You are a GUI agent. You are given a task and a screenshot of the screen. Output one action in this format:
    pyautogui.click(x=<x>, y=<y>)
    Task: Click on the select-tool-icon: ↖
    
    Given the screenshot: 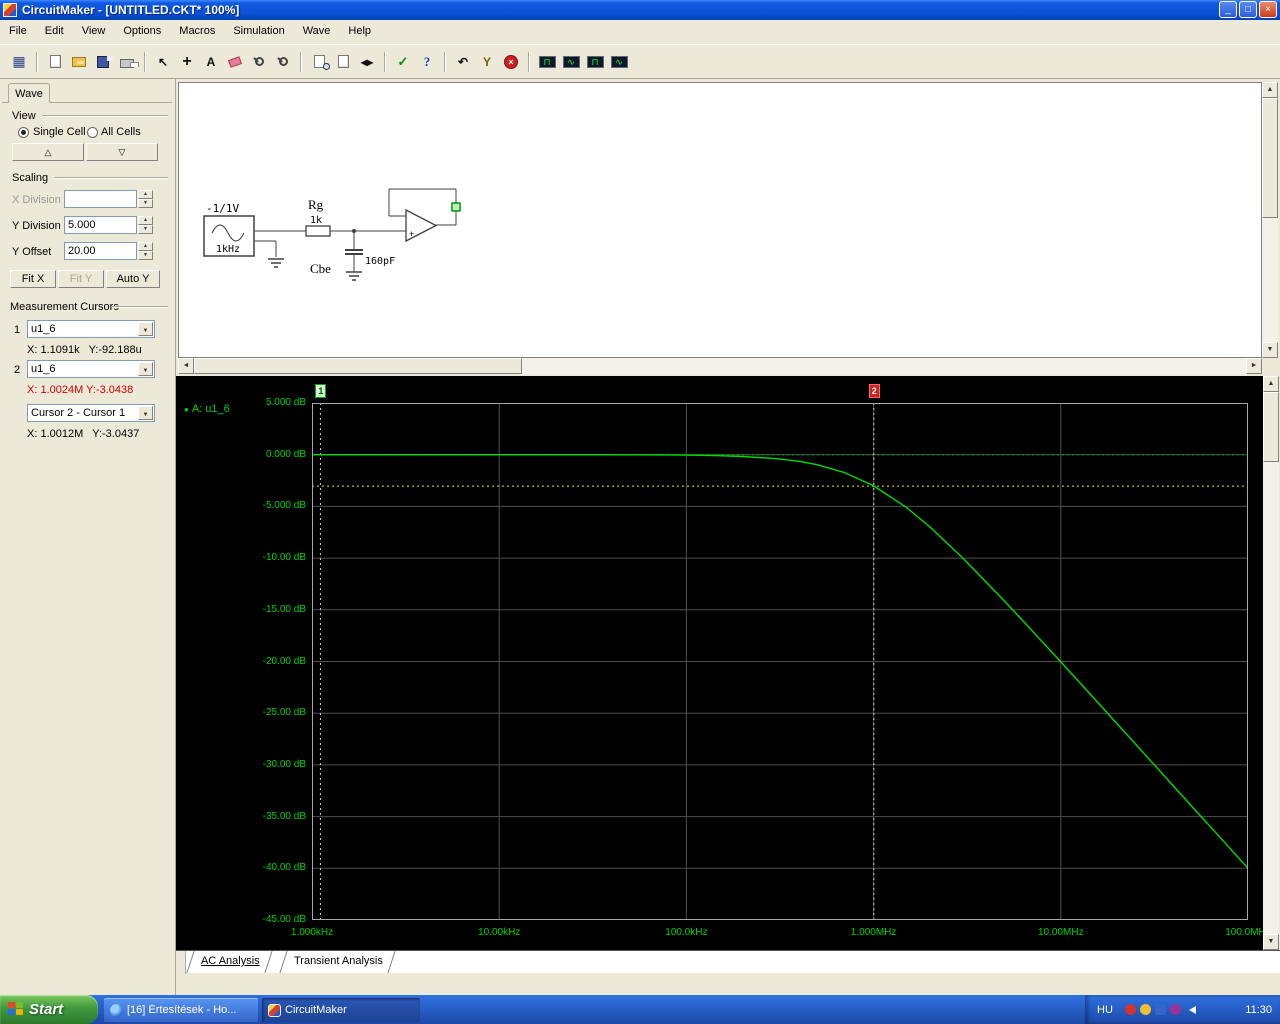 What is the action you would take?
    pyautogui.click(x=163, y=61)
    